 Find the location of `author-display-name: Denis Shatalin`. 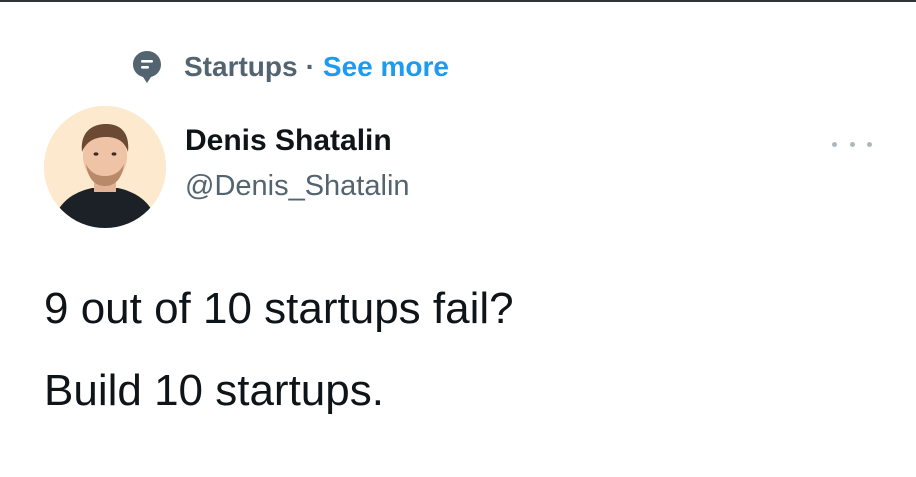

author-display-name: Denis Shatalin is located at coordinates (288, 141).